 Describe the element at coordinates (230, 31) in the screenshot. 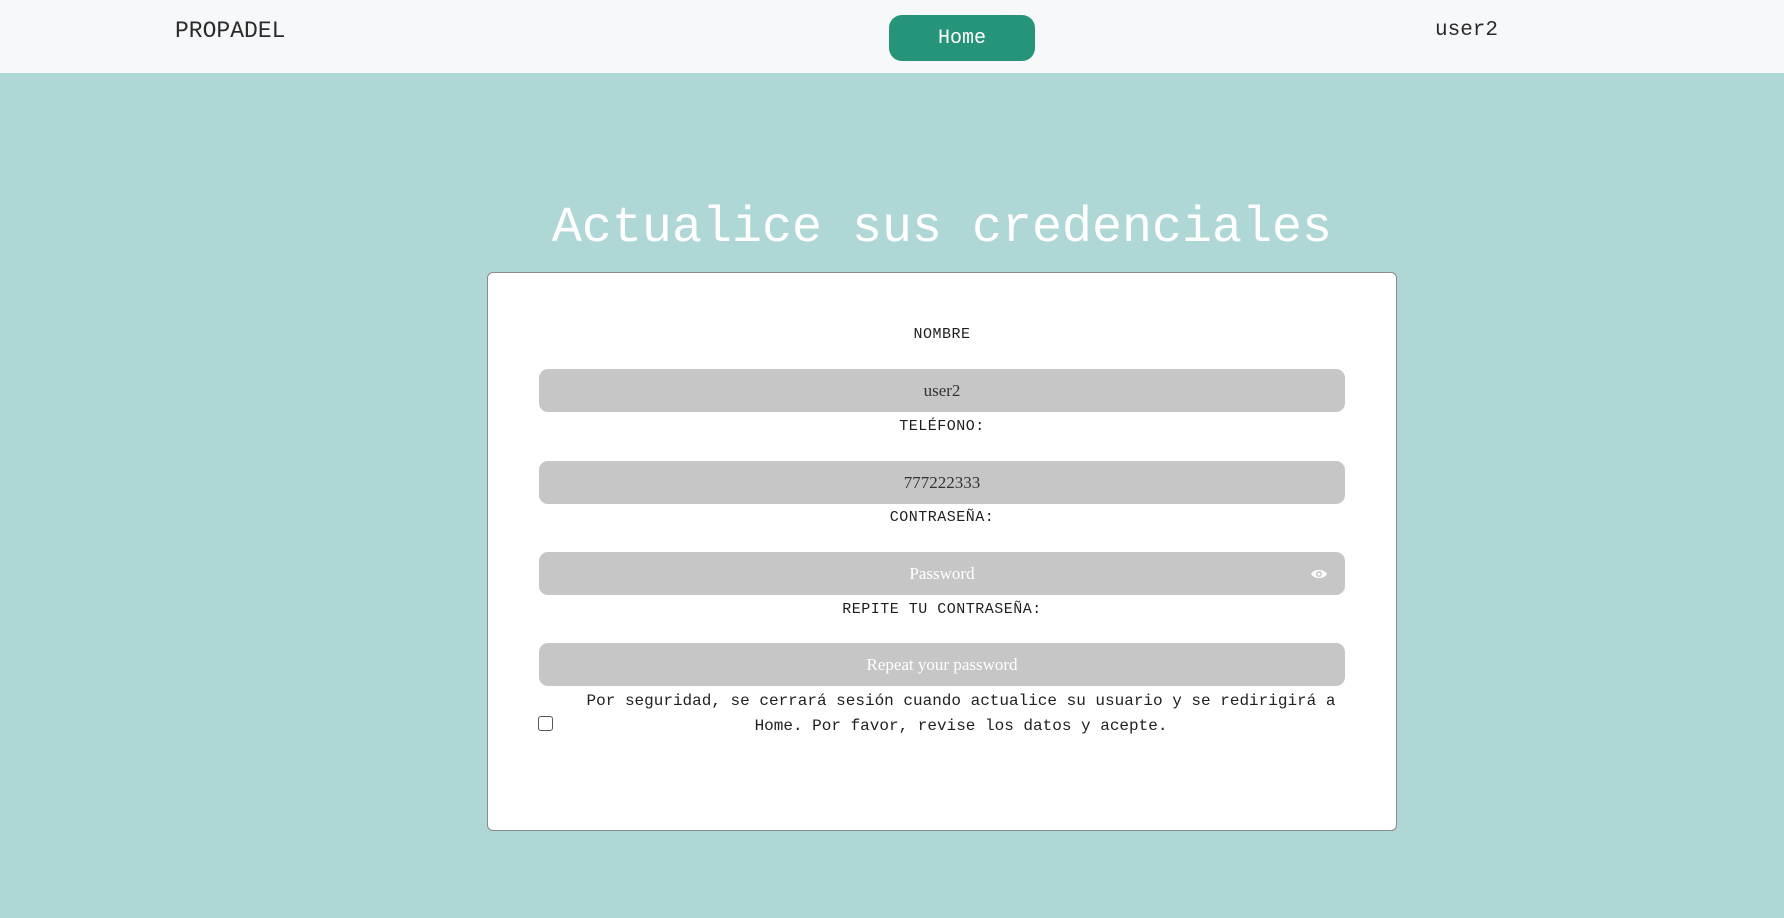

I see `brand-logo: PROPADEL` at that location.